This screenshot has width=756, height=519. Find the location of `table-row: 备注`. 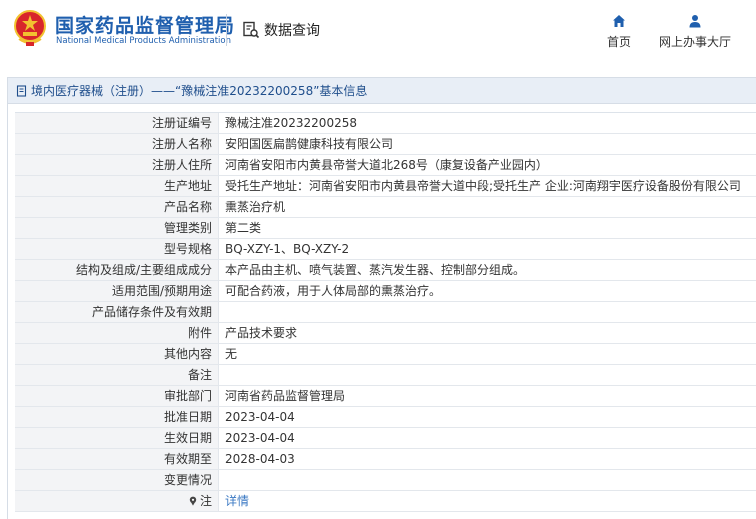

table-row: 备注 is located at coordinates (385, 375).